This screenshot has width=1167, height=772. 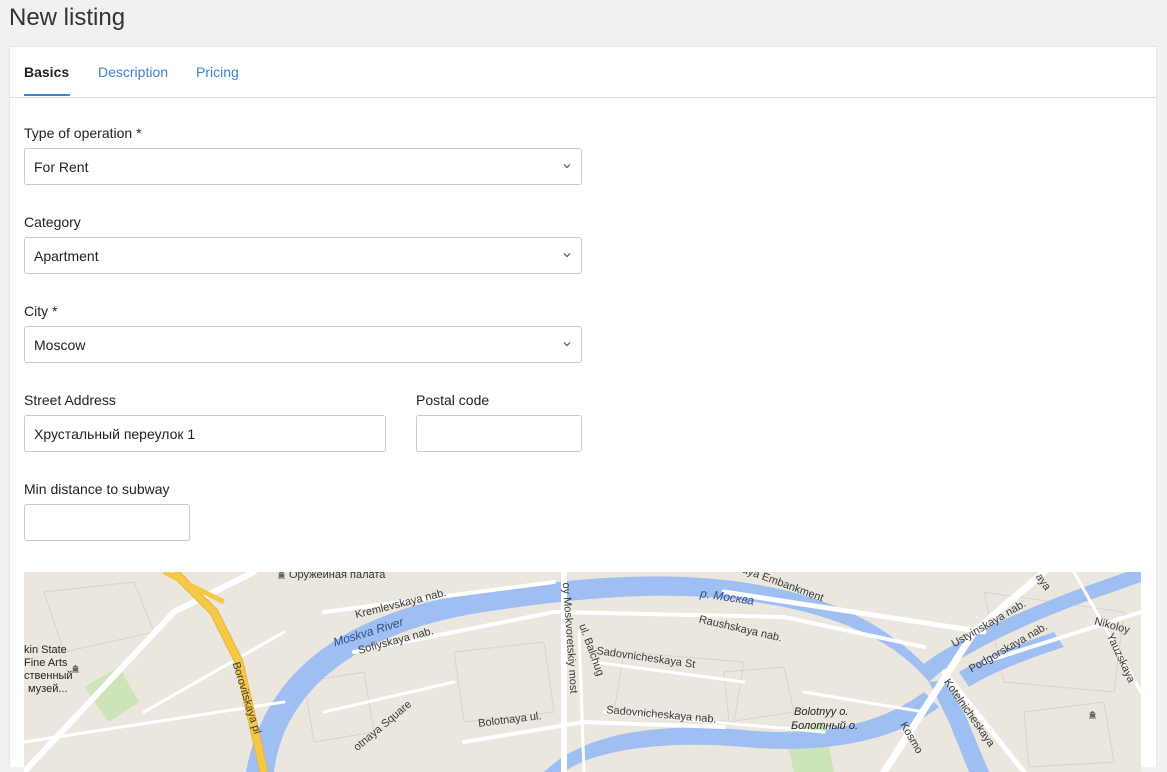 What do you see at coordinates (337, 576) in the screenshot?
I see `map-label-armoury: Оружейная палата` at bounding box center [337, 576].